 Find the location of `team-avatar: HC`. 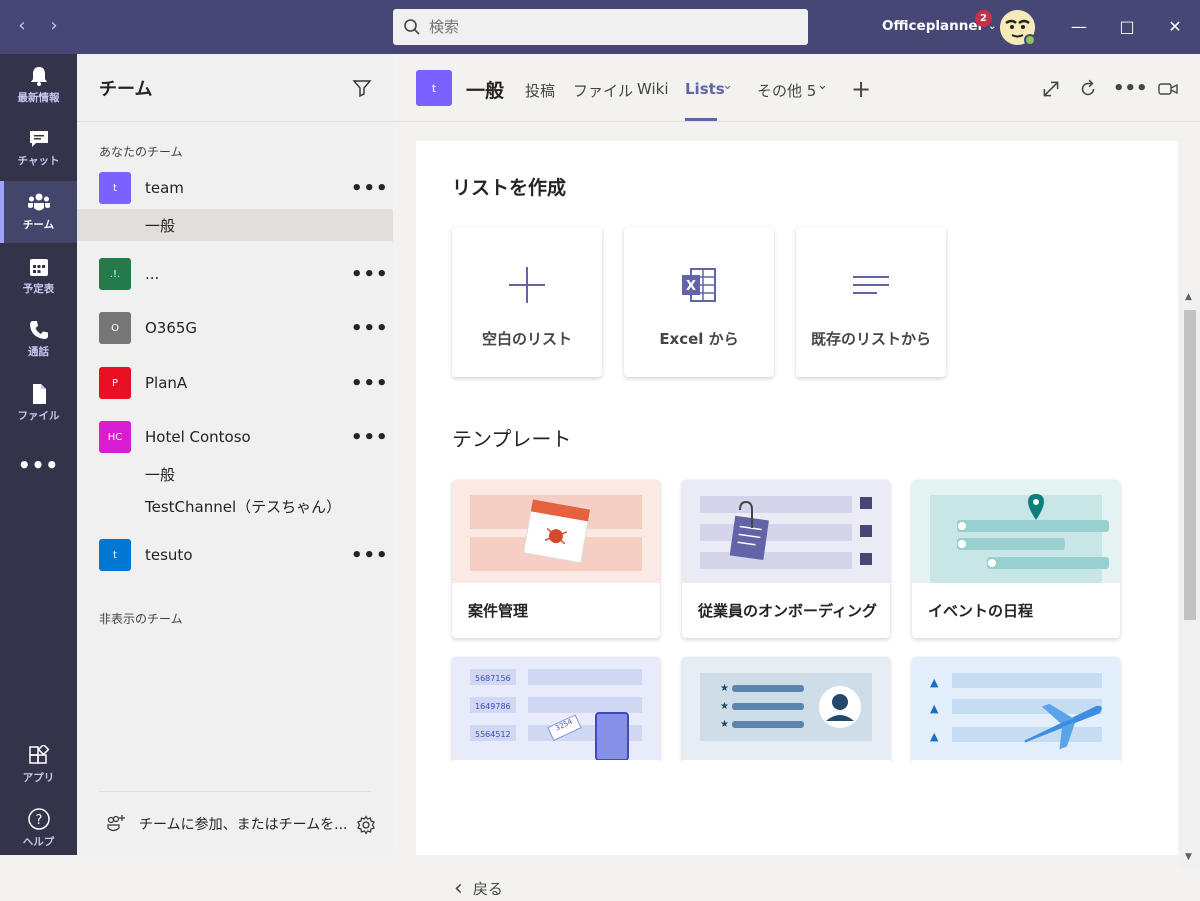

team-avatar: HC is located at coordinates (115, 437).